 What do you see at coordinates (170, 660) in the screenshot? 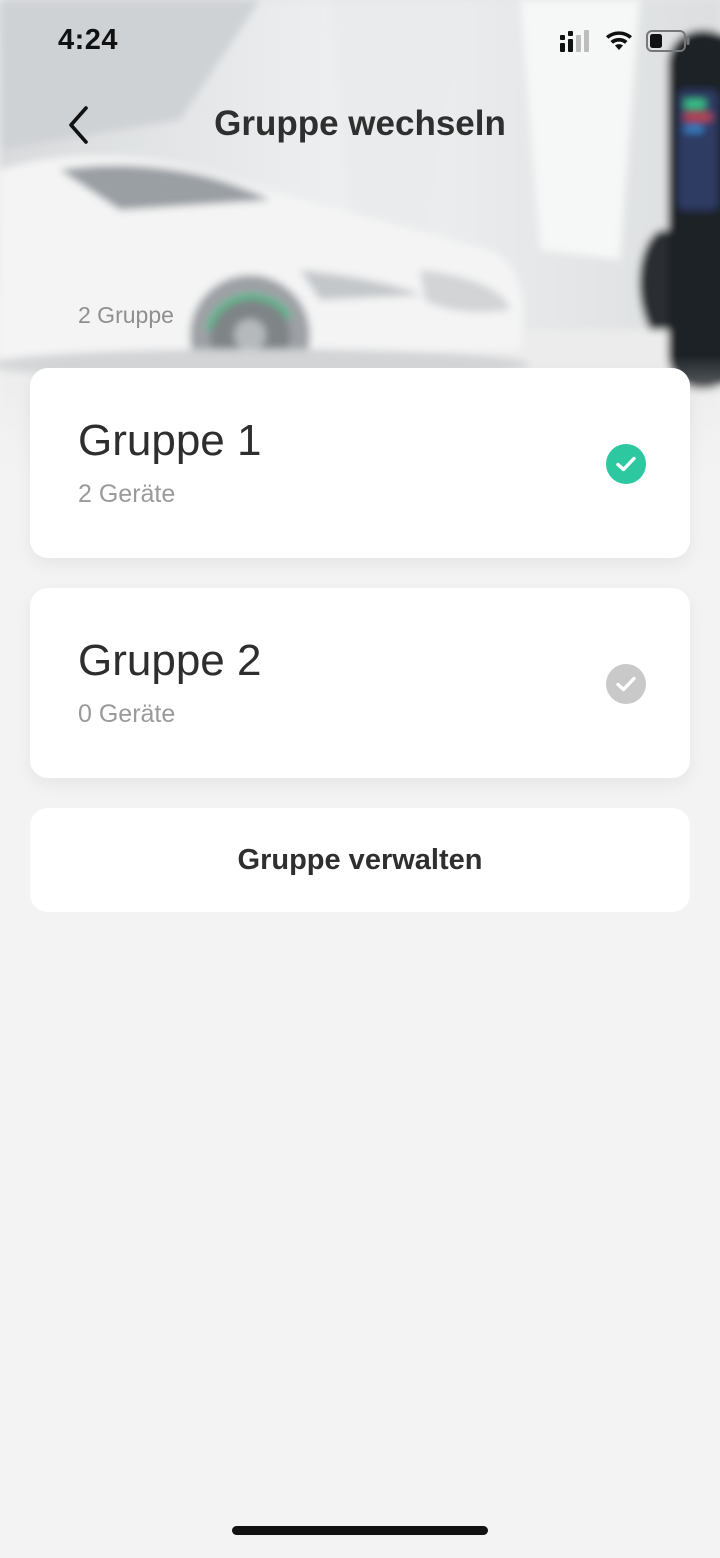
I see `group-name: Gruppe 2` at bounding box center [170, 660].